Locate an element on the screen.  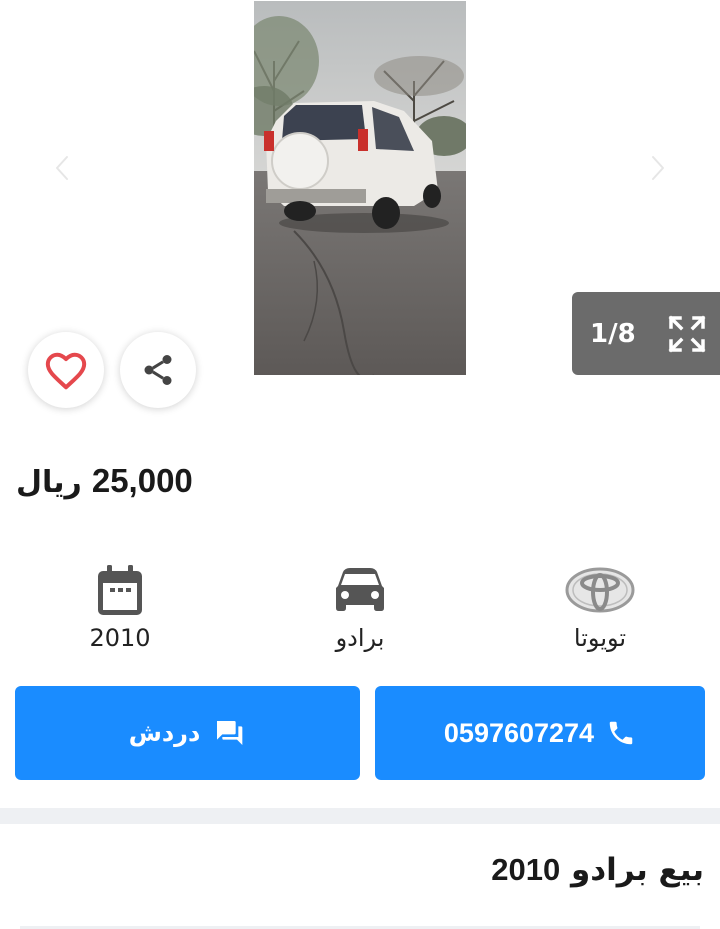
toyota-logo-icon is located at coordinates (600, 590).